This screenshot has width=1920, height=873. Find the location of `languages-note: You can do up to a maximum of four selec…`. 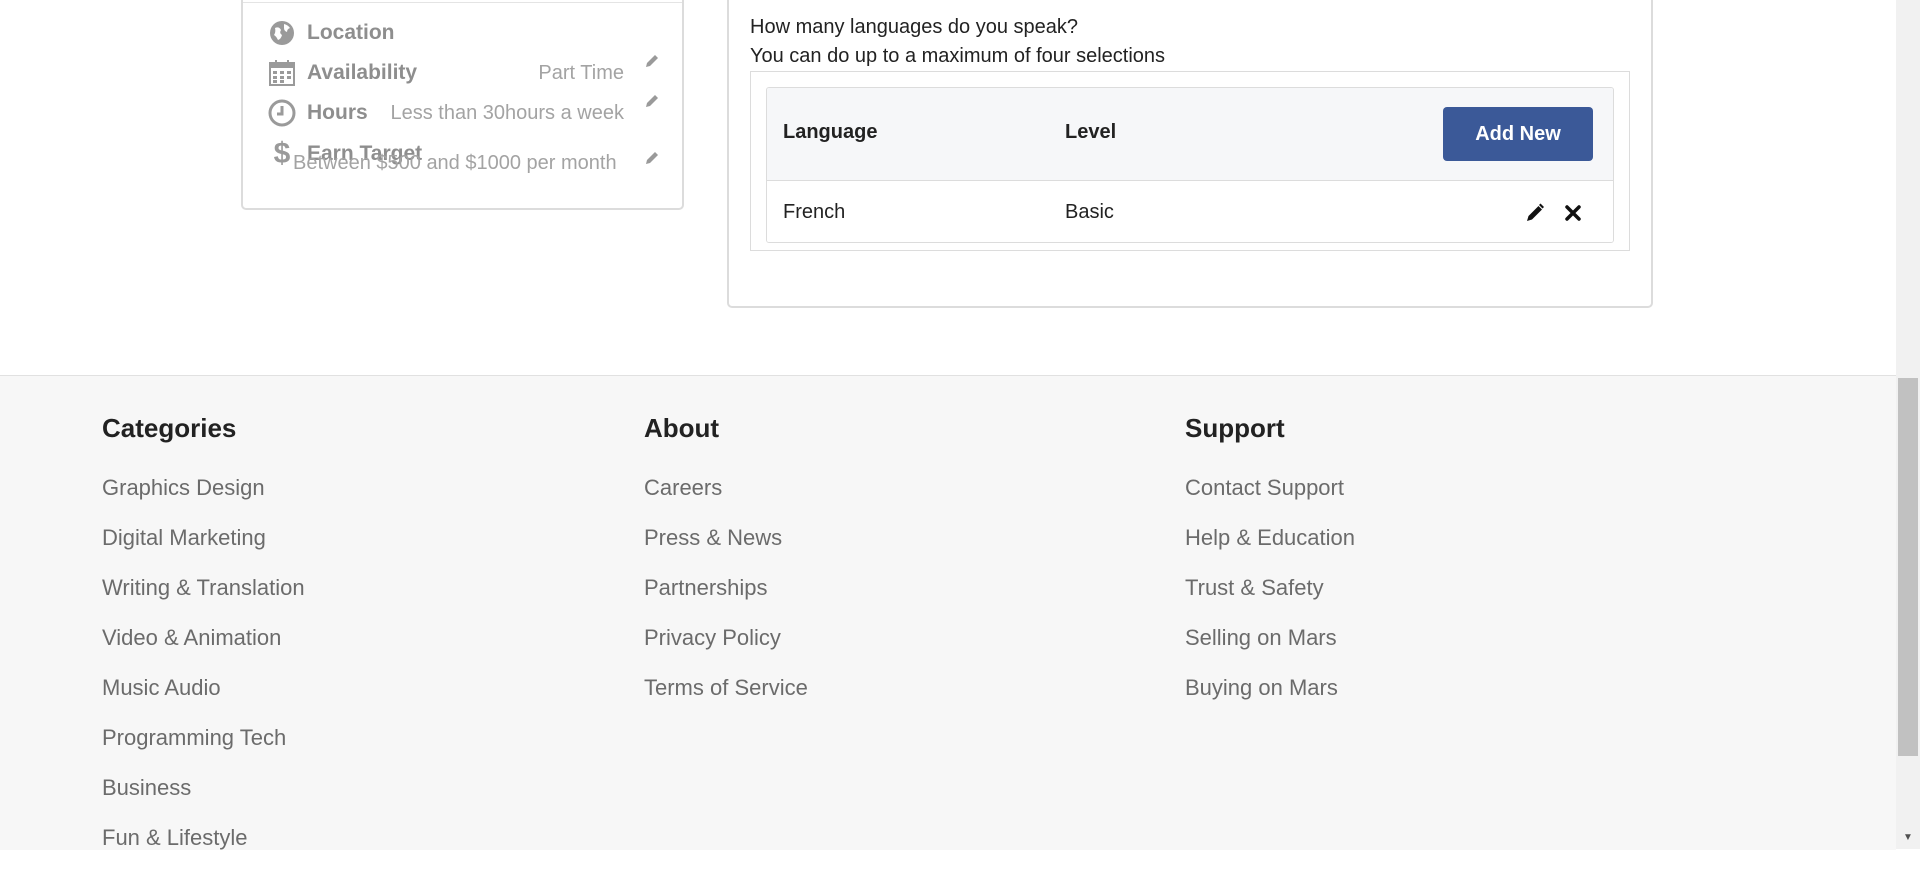

languages-note: You can do up to a maximum of four selec… is located at coordinates (958, 56).